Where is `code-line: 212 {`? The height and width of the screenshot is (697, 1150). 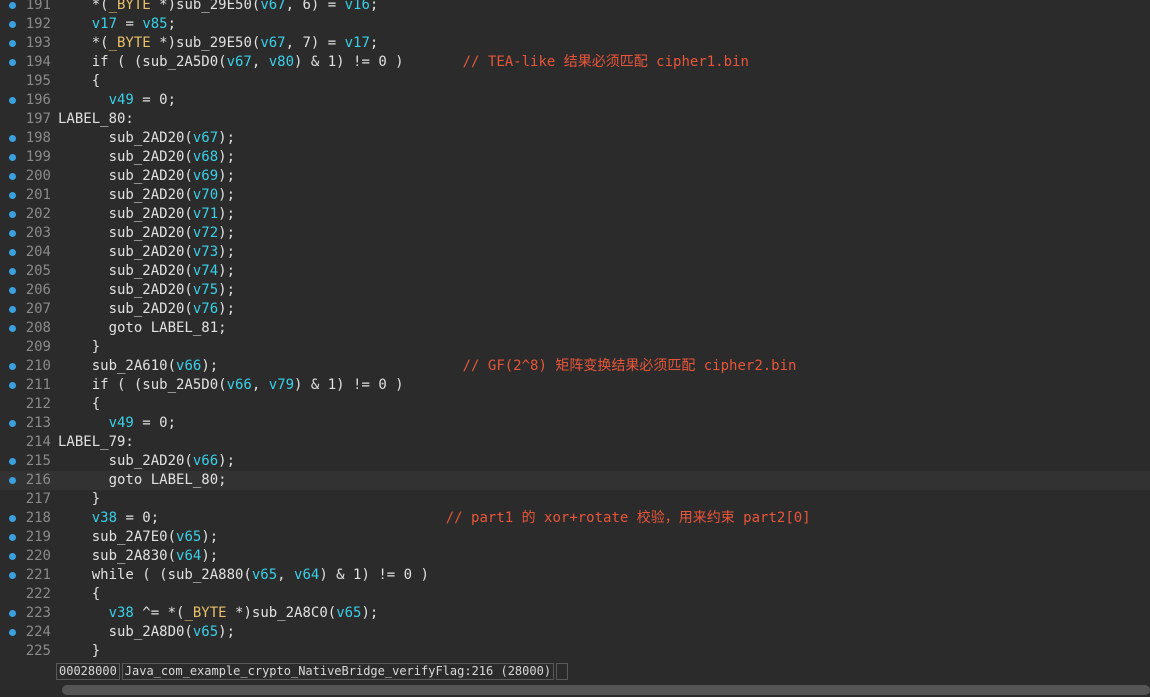 code-line: 212 { is located at coordinates (575, 404).